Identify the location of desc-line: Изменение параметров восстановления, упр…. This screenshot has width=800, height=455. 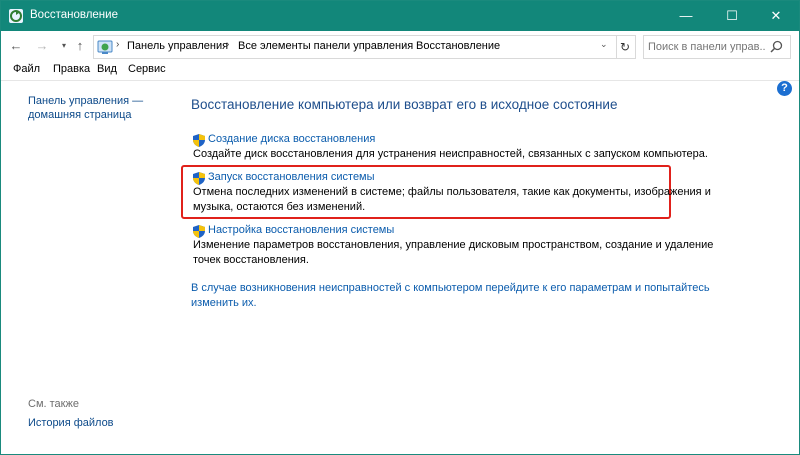
(453, 245).